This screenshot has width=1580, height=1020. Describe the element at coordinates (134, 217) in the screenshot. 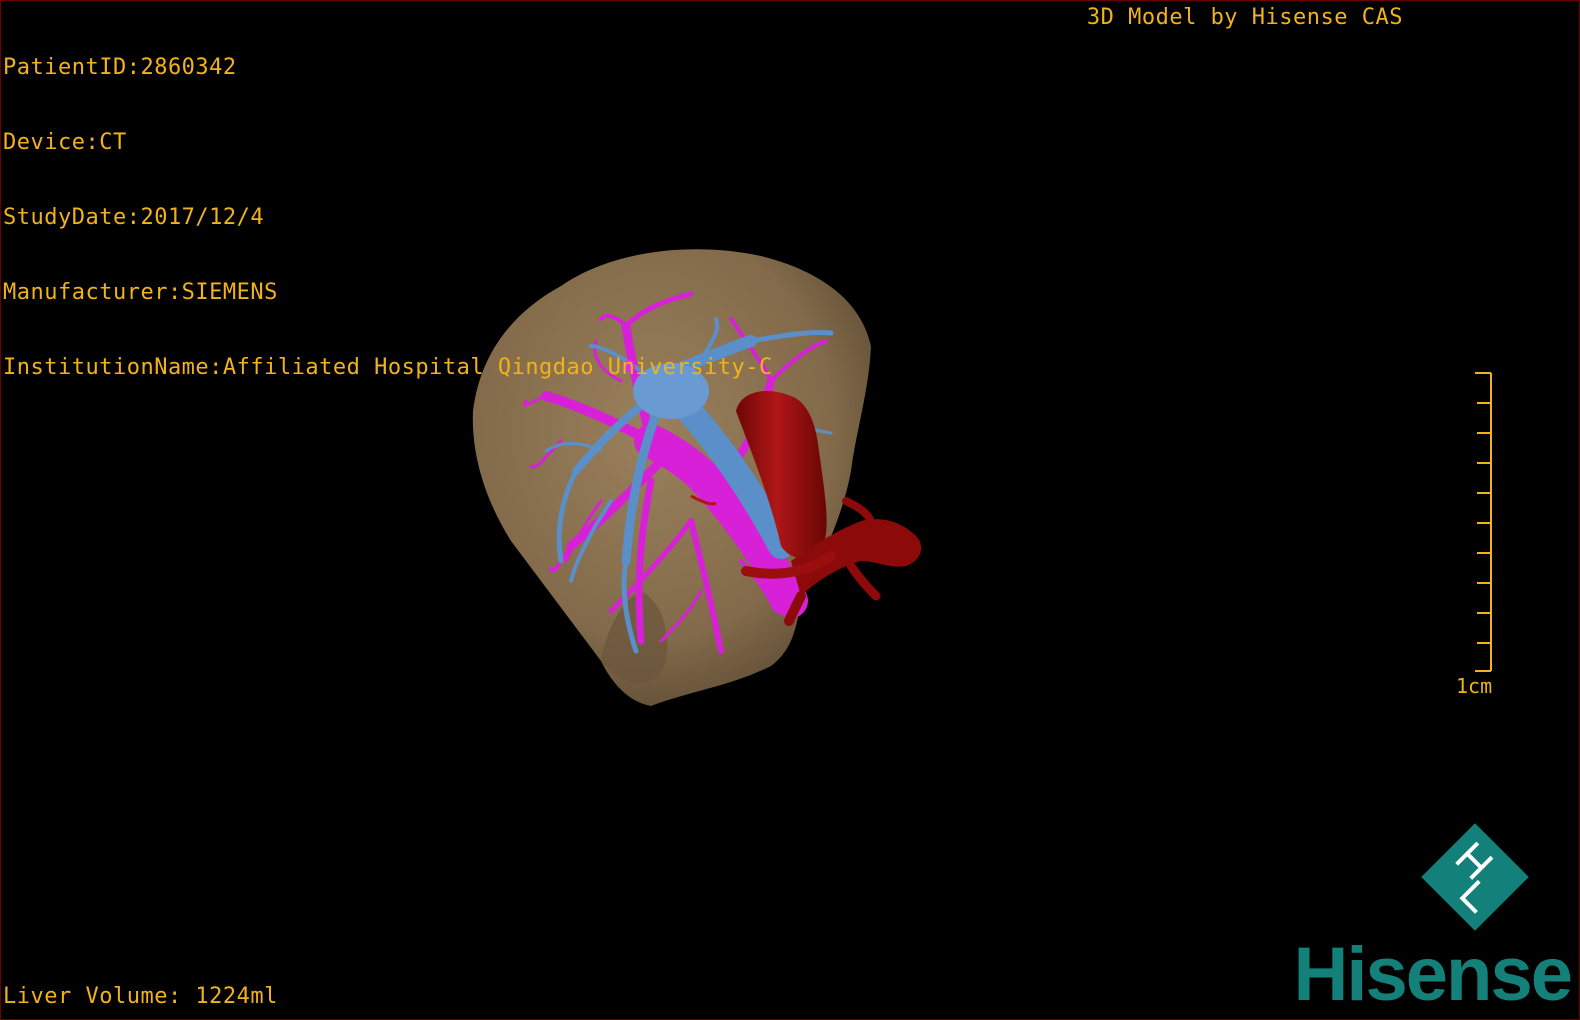

I see `study-date: StudyDate:2017/12/4` at that location.